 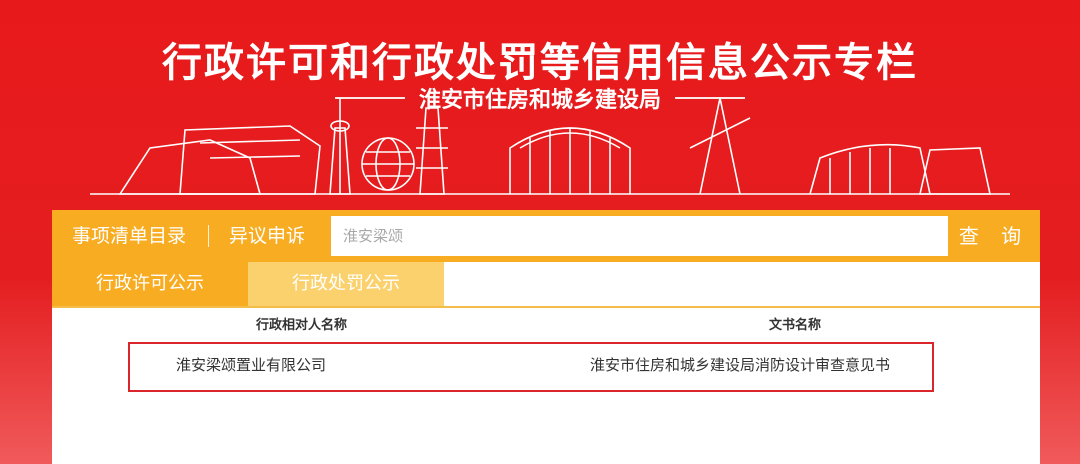 What do you see at coordinates (208, 236) in the screenshot?
I see `nav-separator` at bounding box center [208, 236].